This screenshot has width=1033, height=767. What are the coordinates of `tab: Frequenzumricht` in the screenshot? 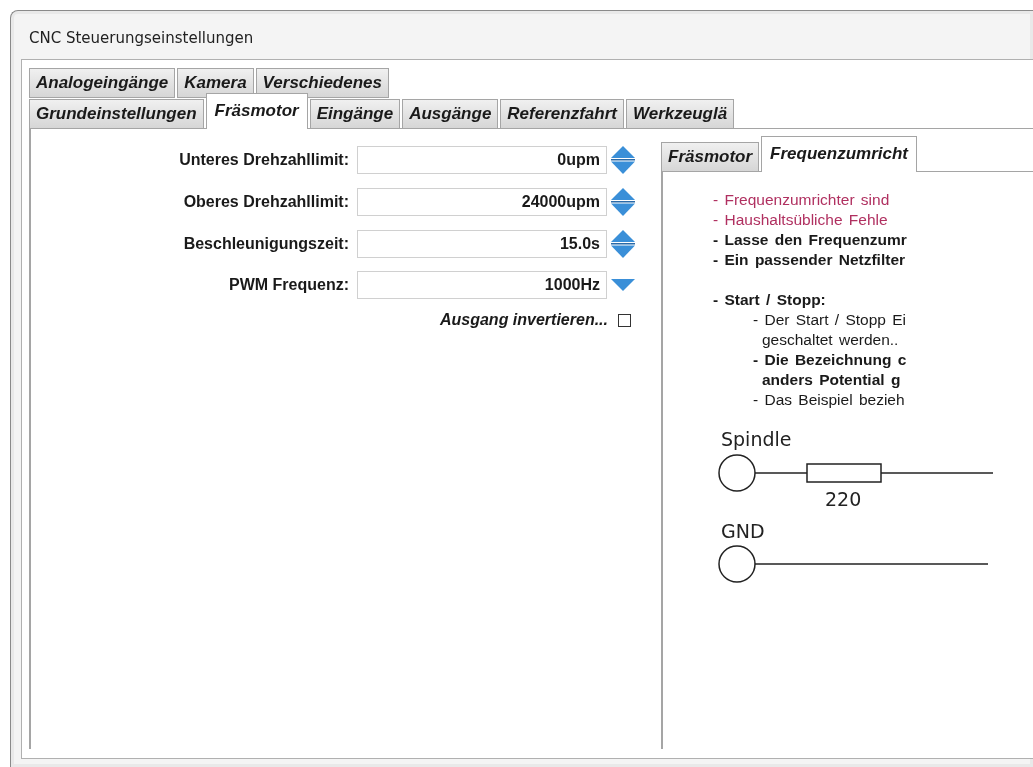 It's located at (839, 154).